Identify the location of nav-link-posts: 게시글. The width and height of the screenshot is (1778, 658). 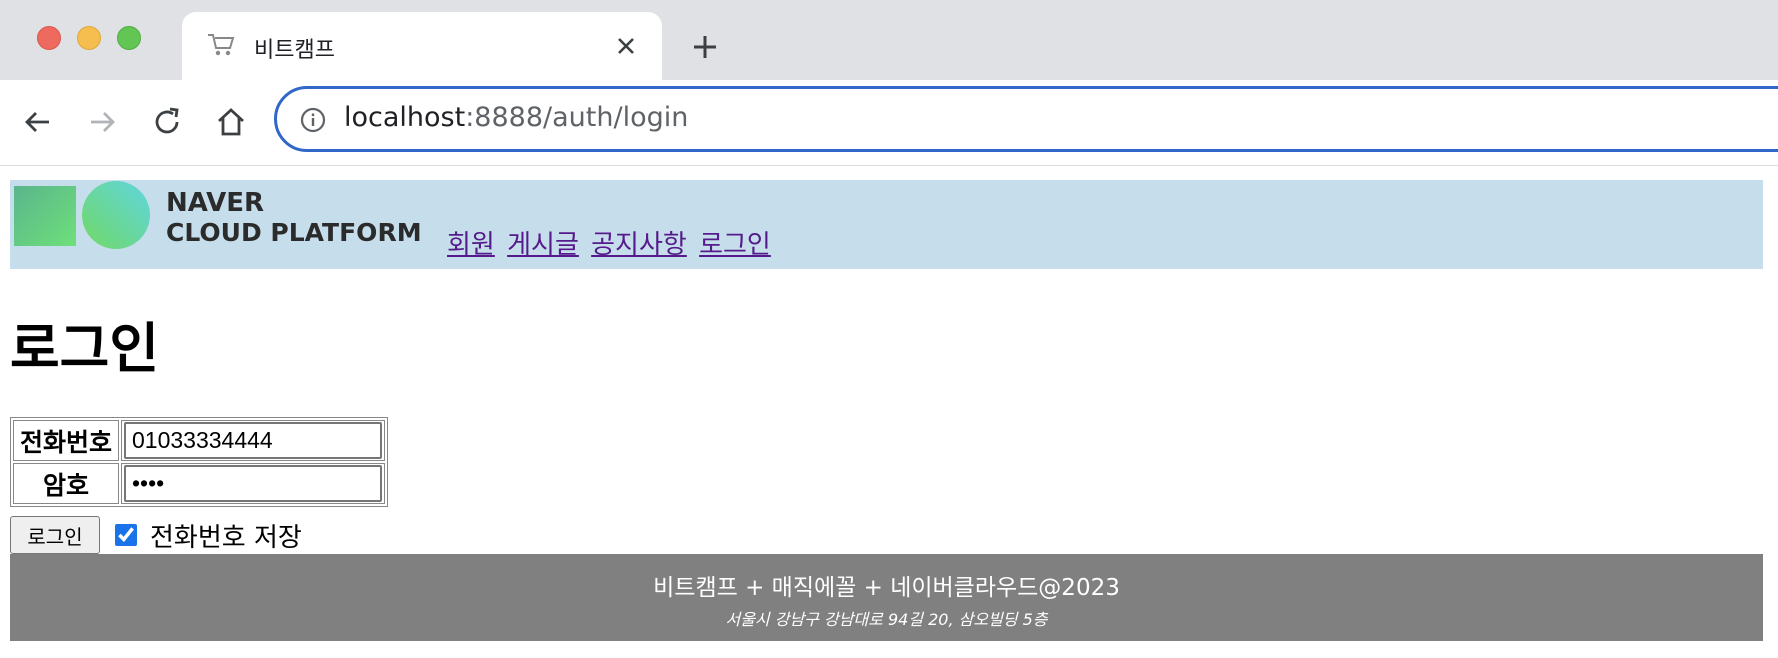
(543, 245).